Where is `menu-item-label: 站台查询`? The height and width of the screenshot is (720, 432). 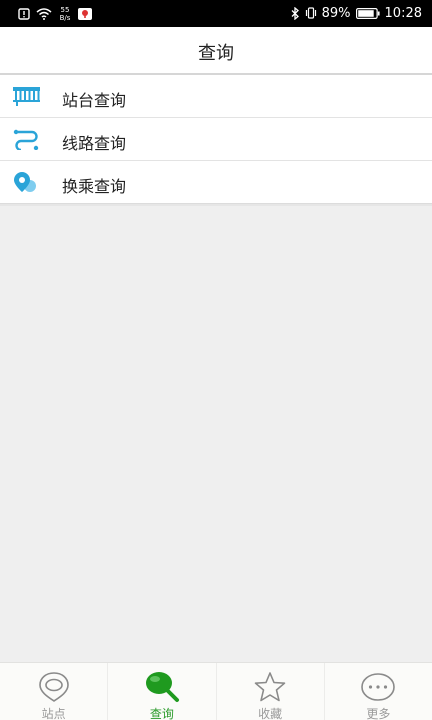 menu-item-label: 站台查询 is located at coordinates (94, 100).